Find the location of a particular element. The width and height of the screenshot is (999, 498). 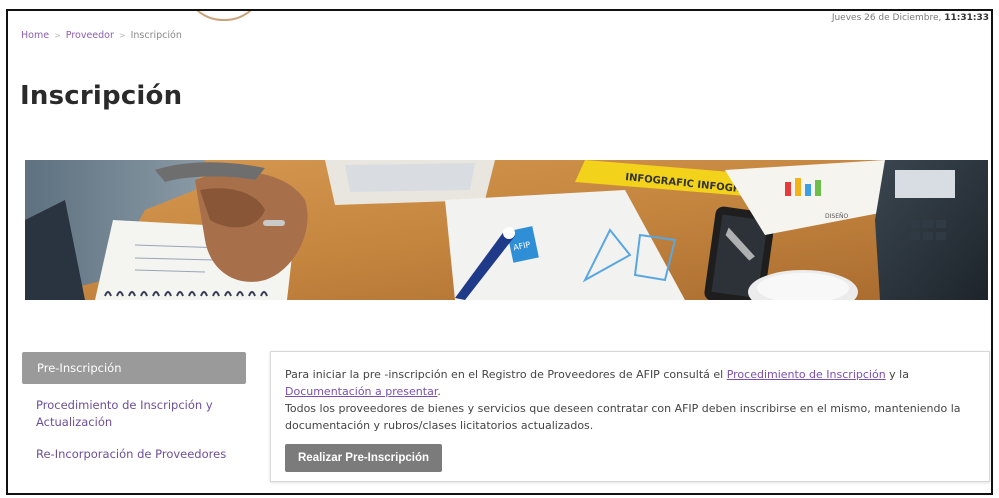

breadcrumb-proveedor: Proveedor is located at coordinates (90, 35).